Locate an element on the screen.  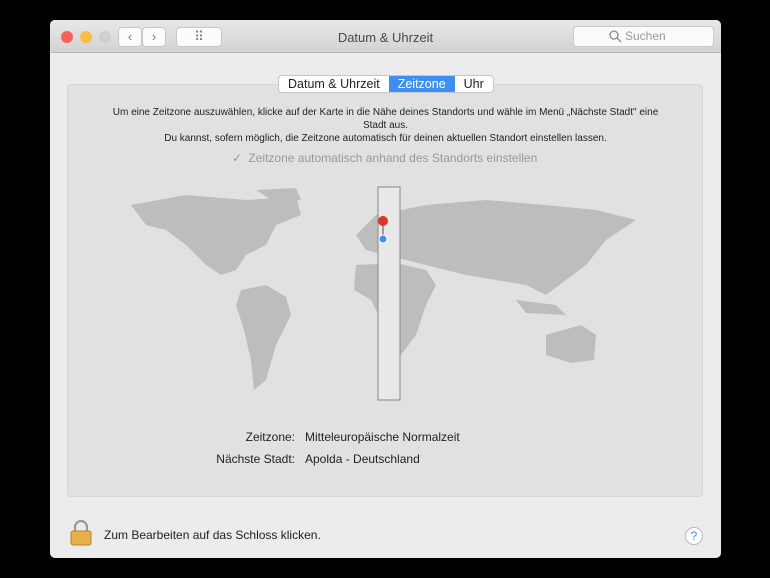
lock-message: Zum Bearbeiten auf das Schloss klicken. is located at coordinates (212, 535).